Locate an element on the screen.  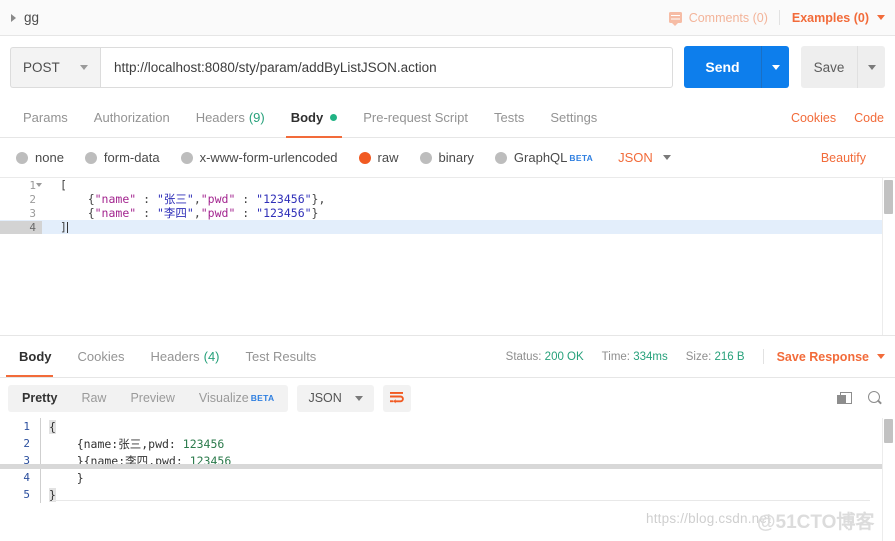
line-number: 3 is located at coordinates (32, 213).